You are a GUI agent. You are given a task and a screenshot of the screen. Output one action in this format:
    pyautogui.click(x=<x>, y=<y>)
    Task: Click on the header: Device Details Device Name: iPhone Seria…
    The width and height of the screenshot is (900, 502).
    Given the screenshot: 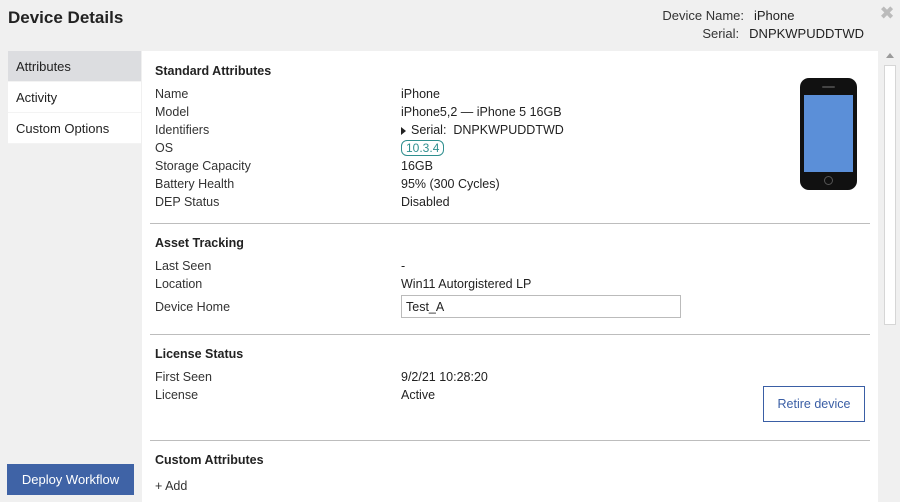 What is the action you would take?
    pyautogui.click(x=450, y=24)
    